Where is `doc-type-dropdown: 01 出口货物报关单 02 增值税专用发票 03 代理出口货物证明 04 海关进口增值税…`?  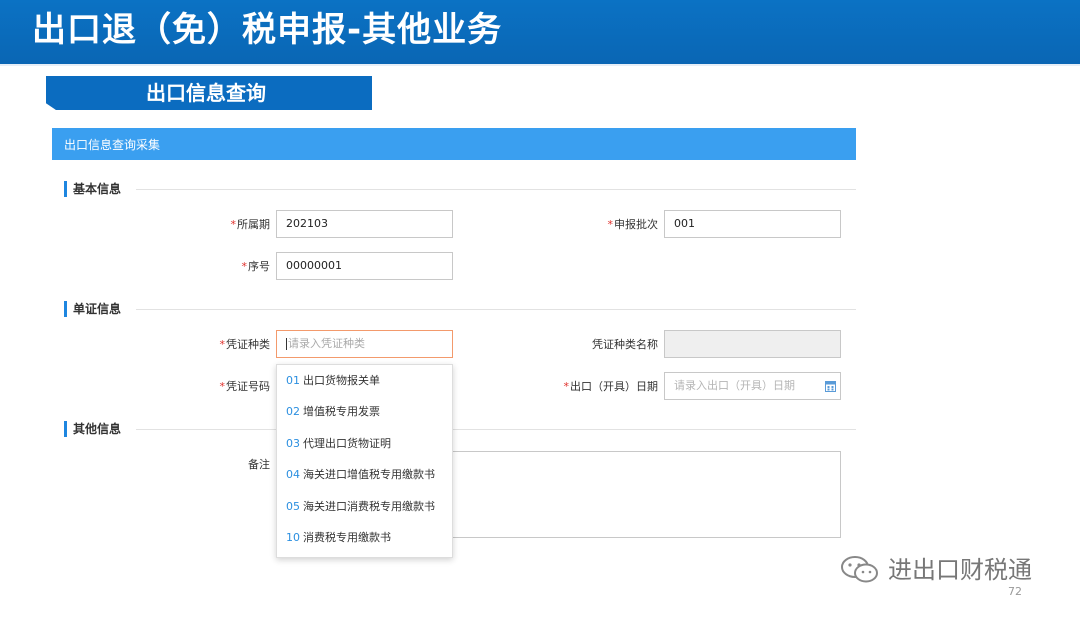 doc-type-dropdown: 01 出口货物报关单 02 增值税专用发票 03 代理出口货物证明 04 海关进口增值税… is located at coordinates (364, 461).